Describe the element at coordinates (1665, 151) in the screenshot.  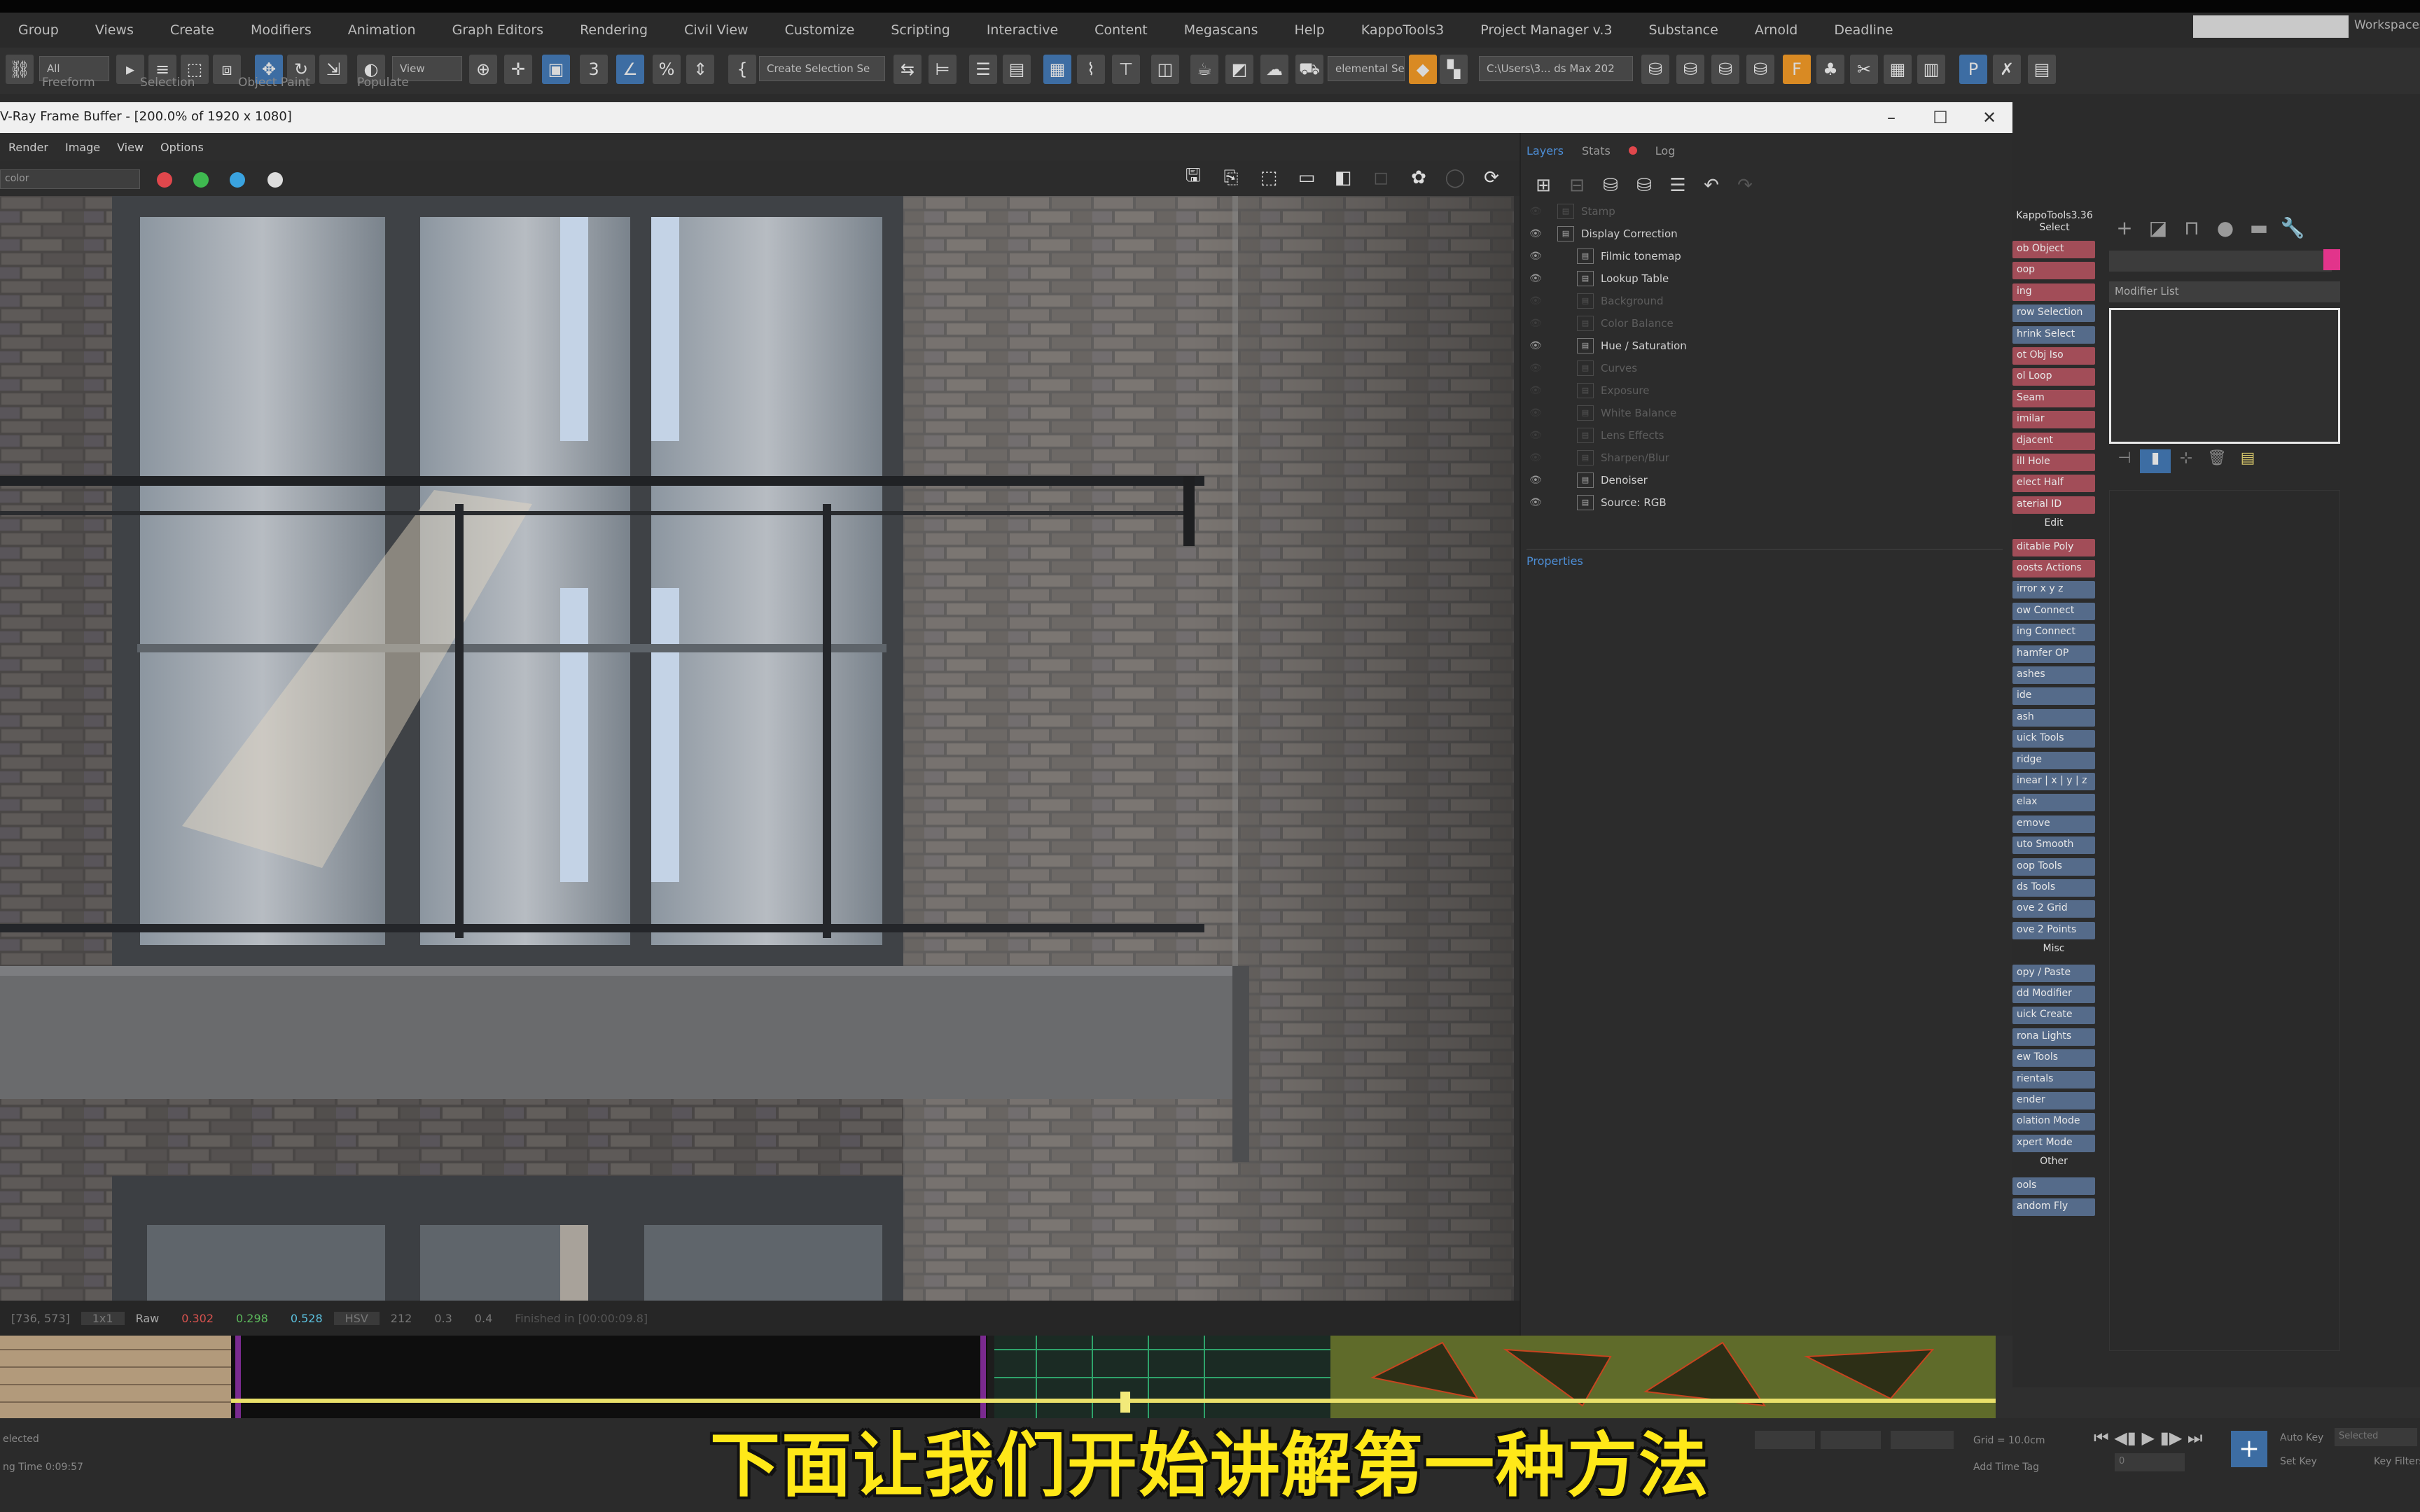
I see `tab-log: Log` at that location.